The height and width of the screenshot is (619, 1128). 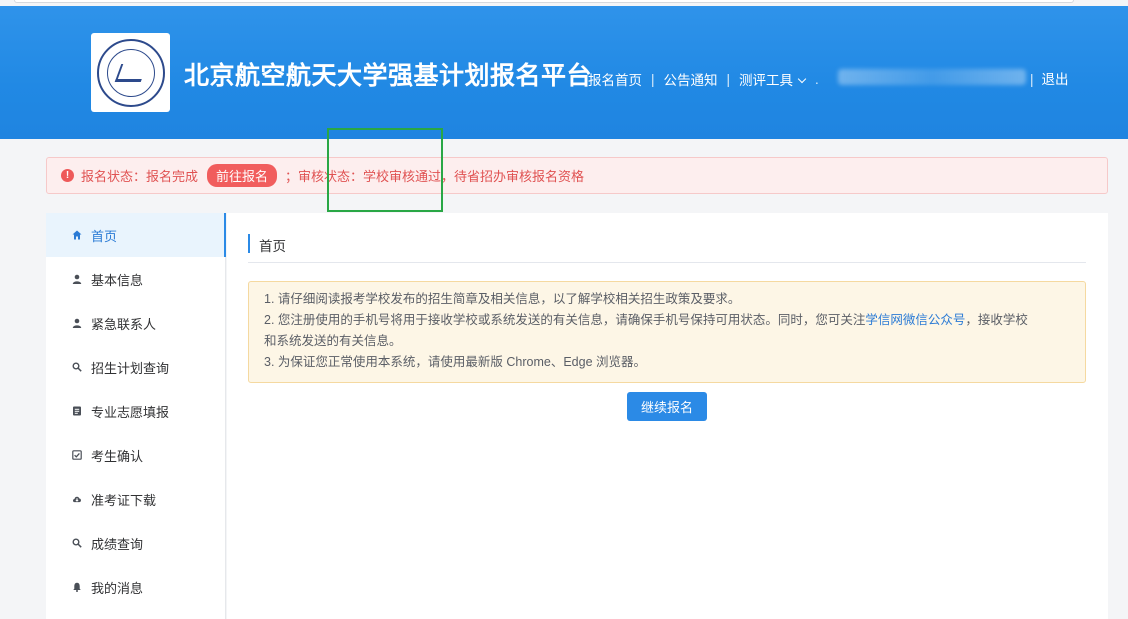 What do you see at coordinates (77, 411) in the screenshot?
I see `form-icon` at bounding box center [77, 411].